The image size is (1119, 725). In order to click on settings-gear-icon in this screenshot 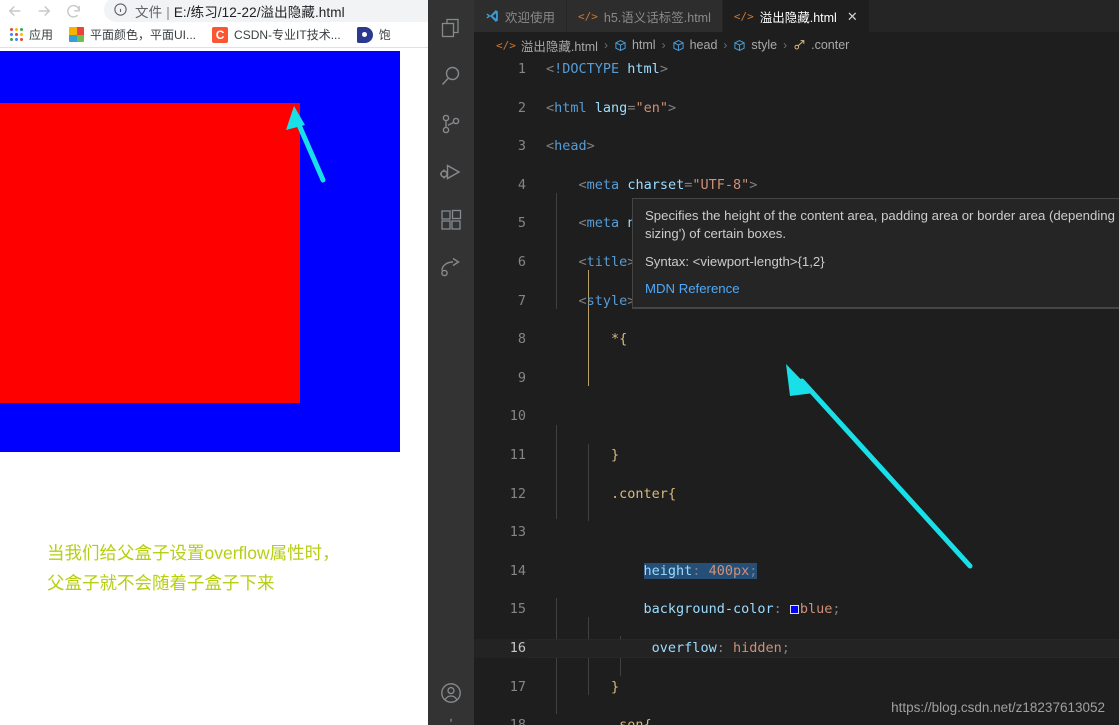, I will do `click(451, 721)`.